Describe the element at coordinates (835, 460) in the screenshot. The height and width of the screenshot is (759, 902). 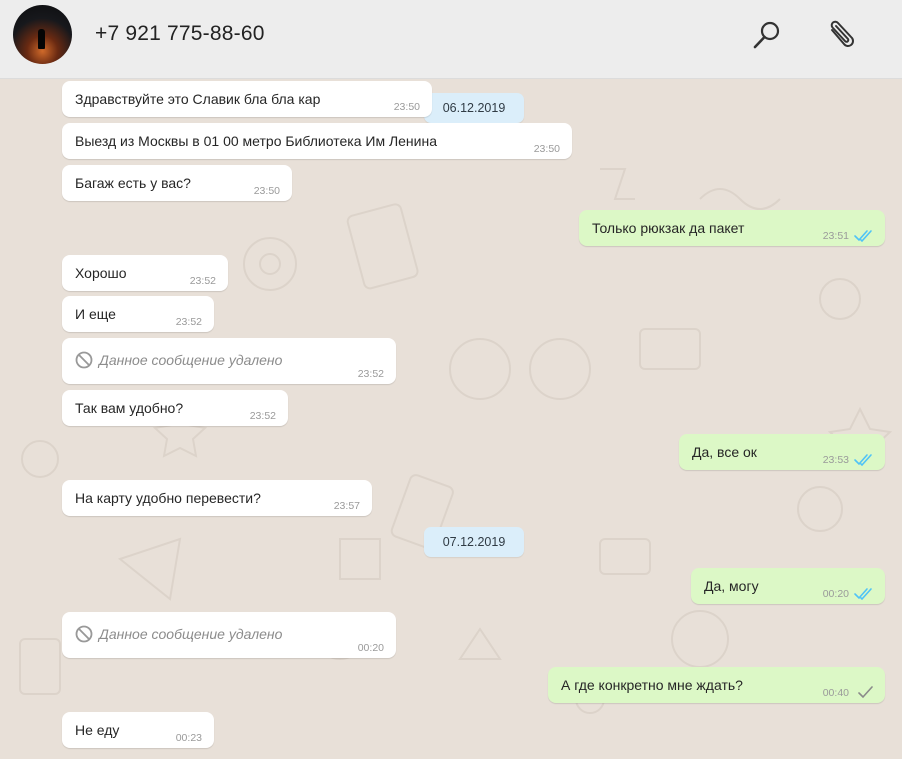
I see `message-time: 23:53` at that location.